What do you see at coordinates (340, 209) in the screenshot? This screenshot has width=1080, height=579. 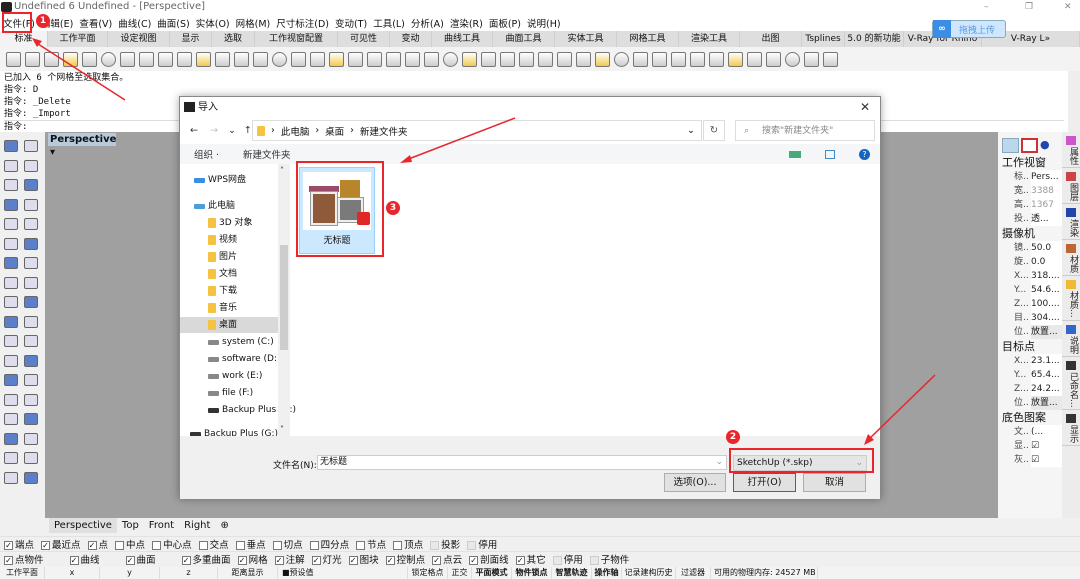 I see `annotation-box-file` at bounding box center [340, 209].